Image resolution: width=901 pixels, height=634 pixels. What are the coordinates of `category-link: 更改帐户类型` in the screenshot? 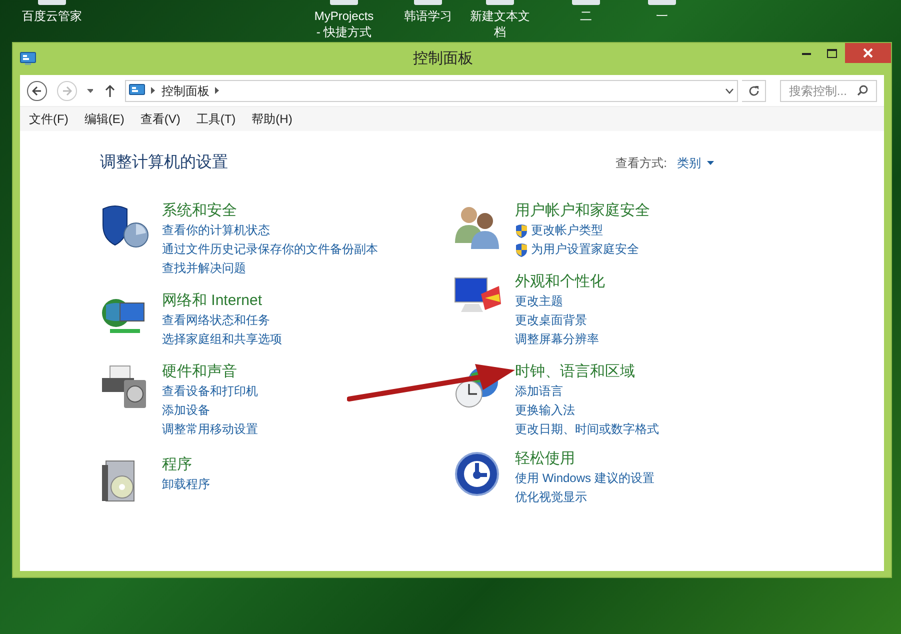 It's located at (559, 230).